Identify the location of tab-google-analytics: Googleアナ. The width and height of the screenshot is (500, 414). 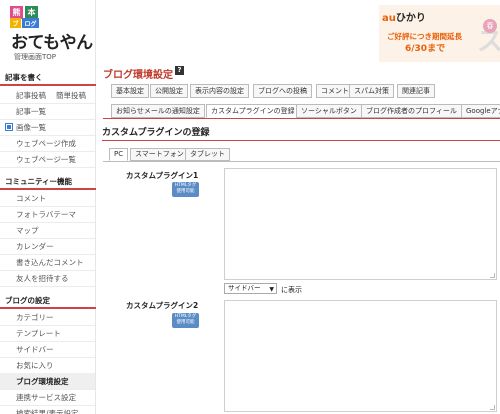
(480, 111).